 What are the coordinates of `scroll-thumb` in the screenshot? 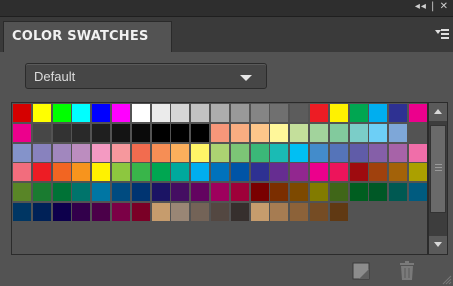 It's located at (438, 169).